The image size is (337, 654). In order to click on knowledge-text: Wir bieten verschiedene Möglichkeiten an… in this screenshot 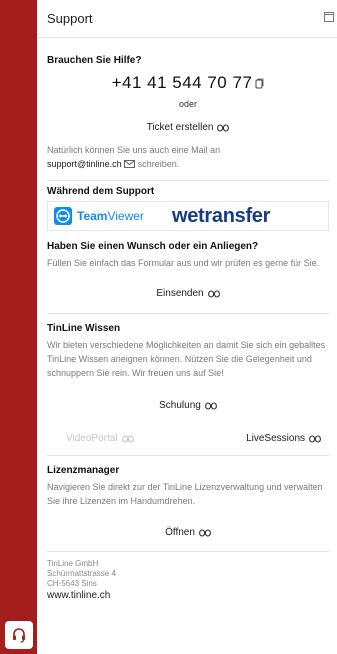, I will do `click(186, 359)`.